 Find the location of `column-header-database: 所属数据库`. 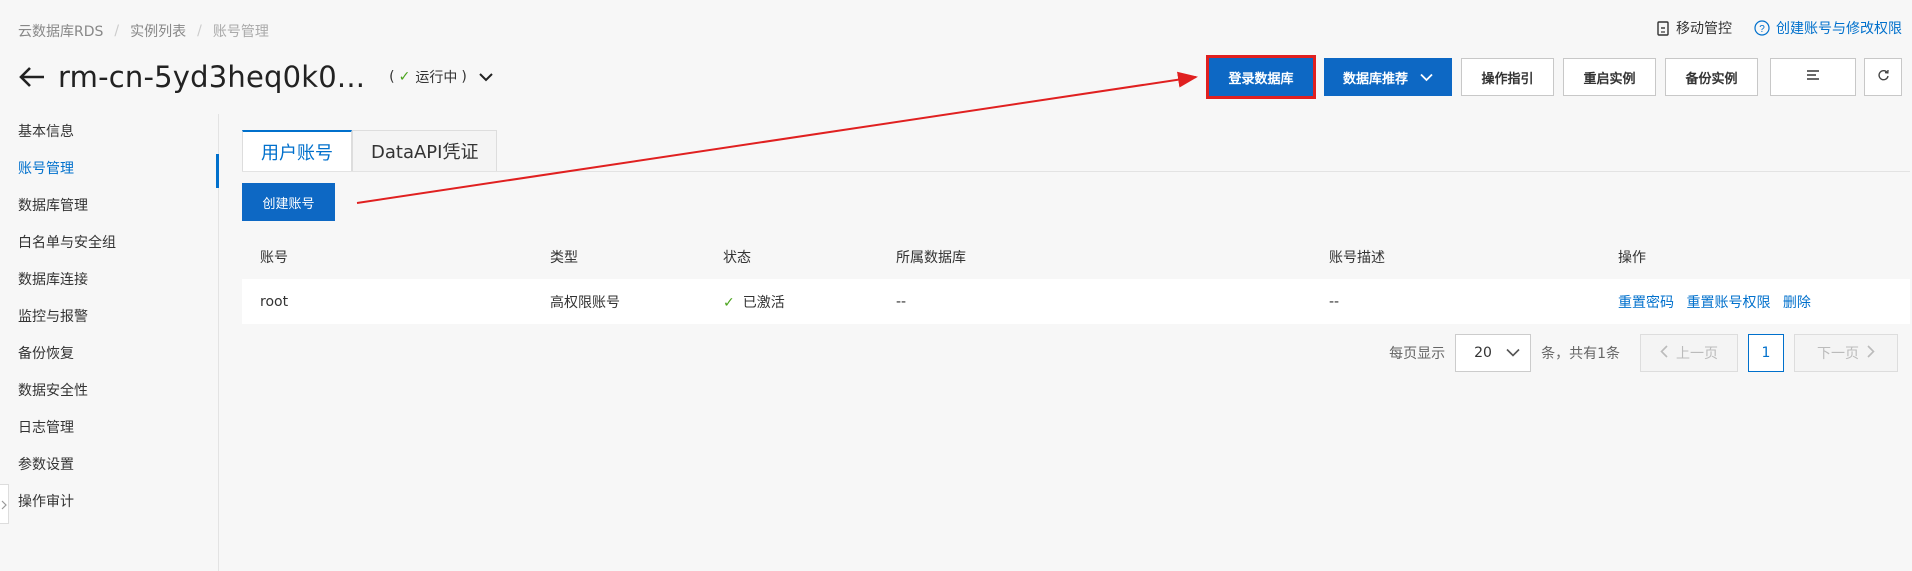

column-header-database: 所属数据库 is located at coordinates (931, 257).